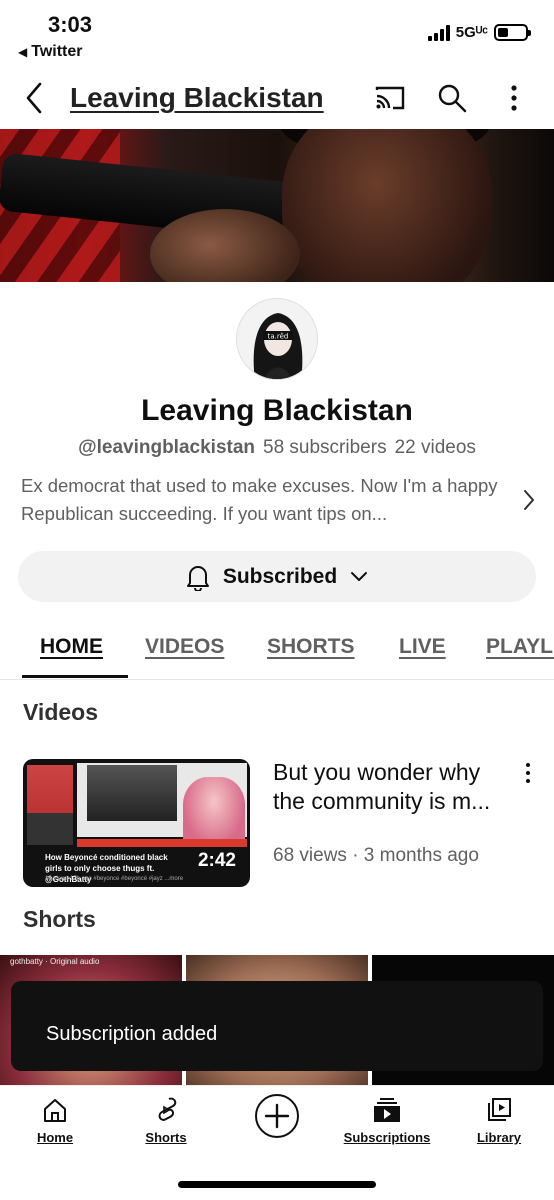 This screenshot has width=554, height=1200. Describe the element at coordinates (55, 1110) in the screenshot. I see `home-icon` at that location.